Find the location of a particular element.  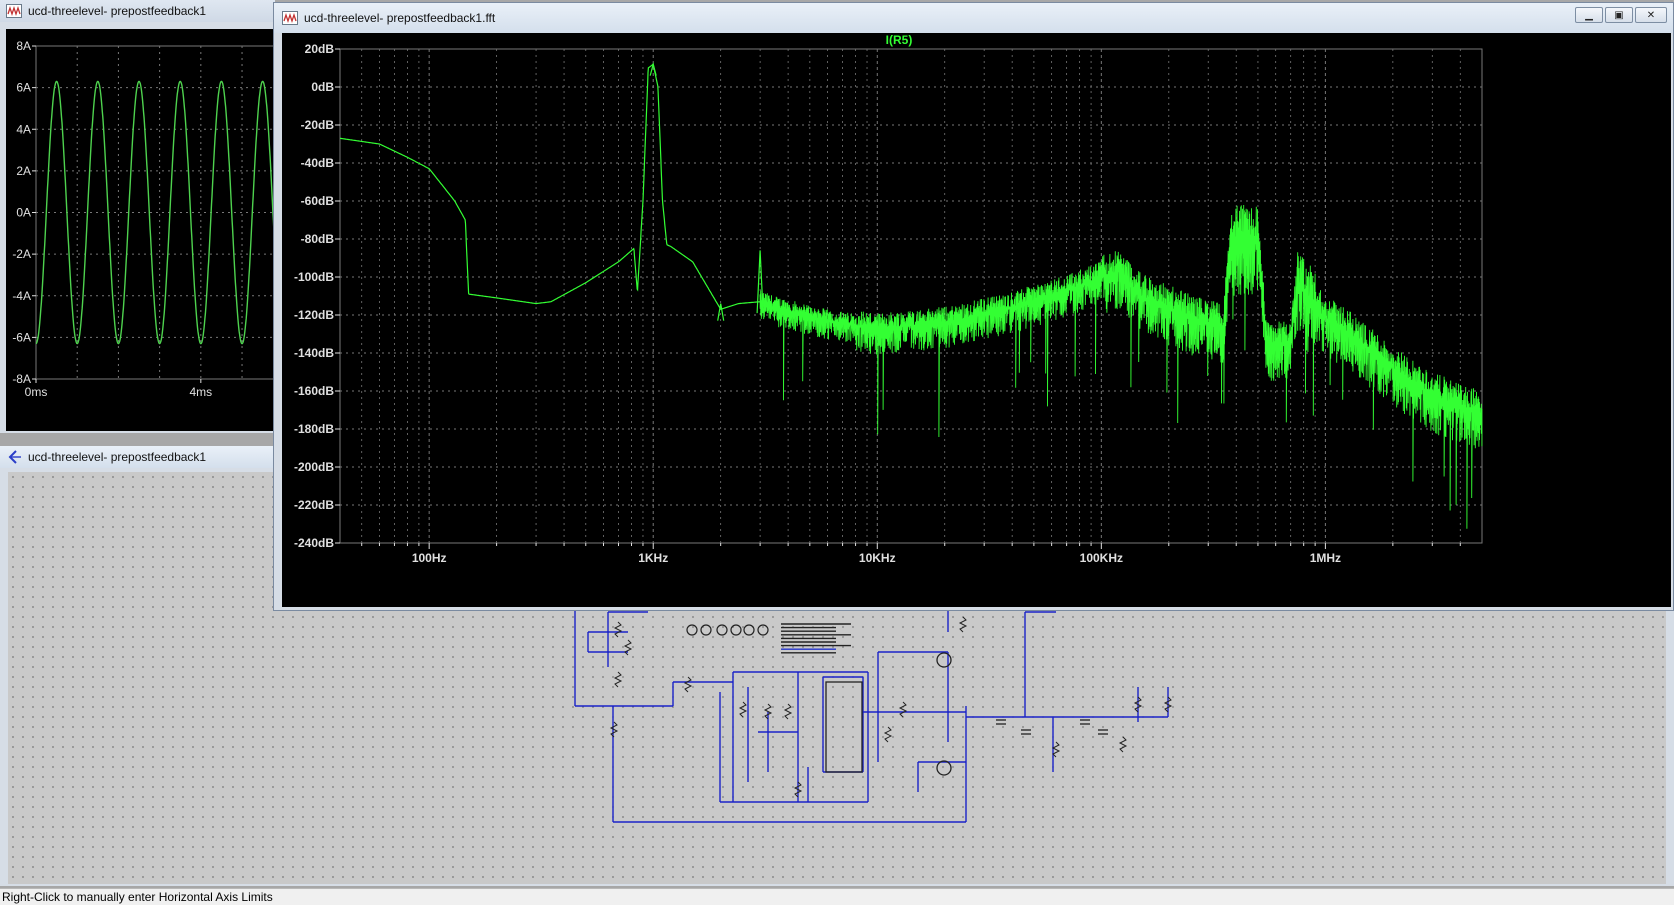

restore-icon: ▣ is located at coordinates (1619, 15).